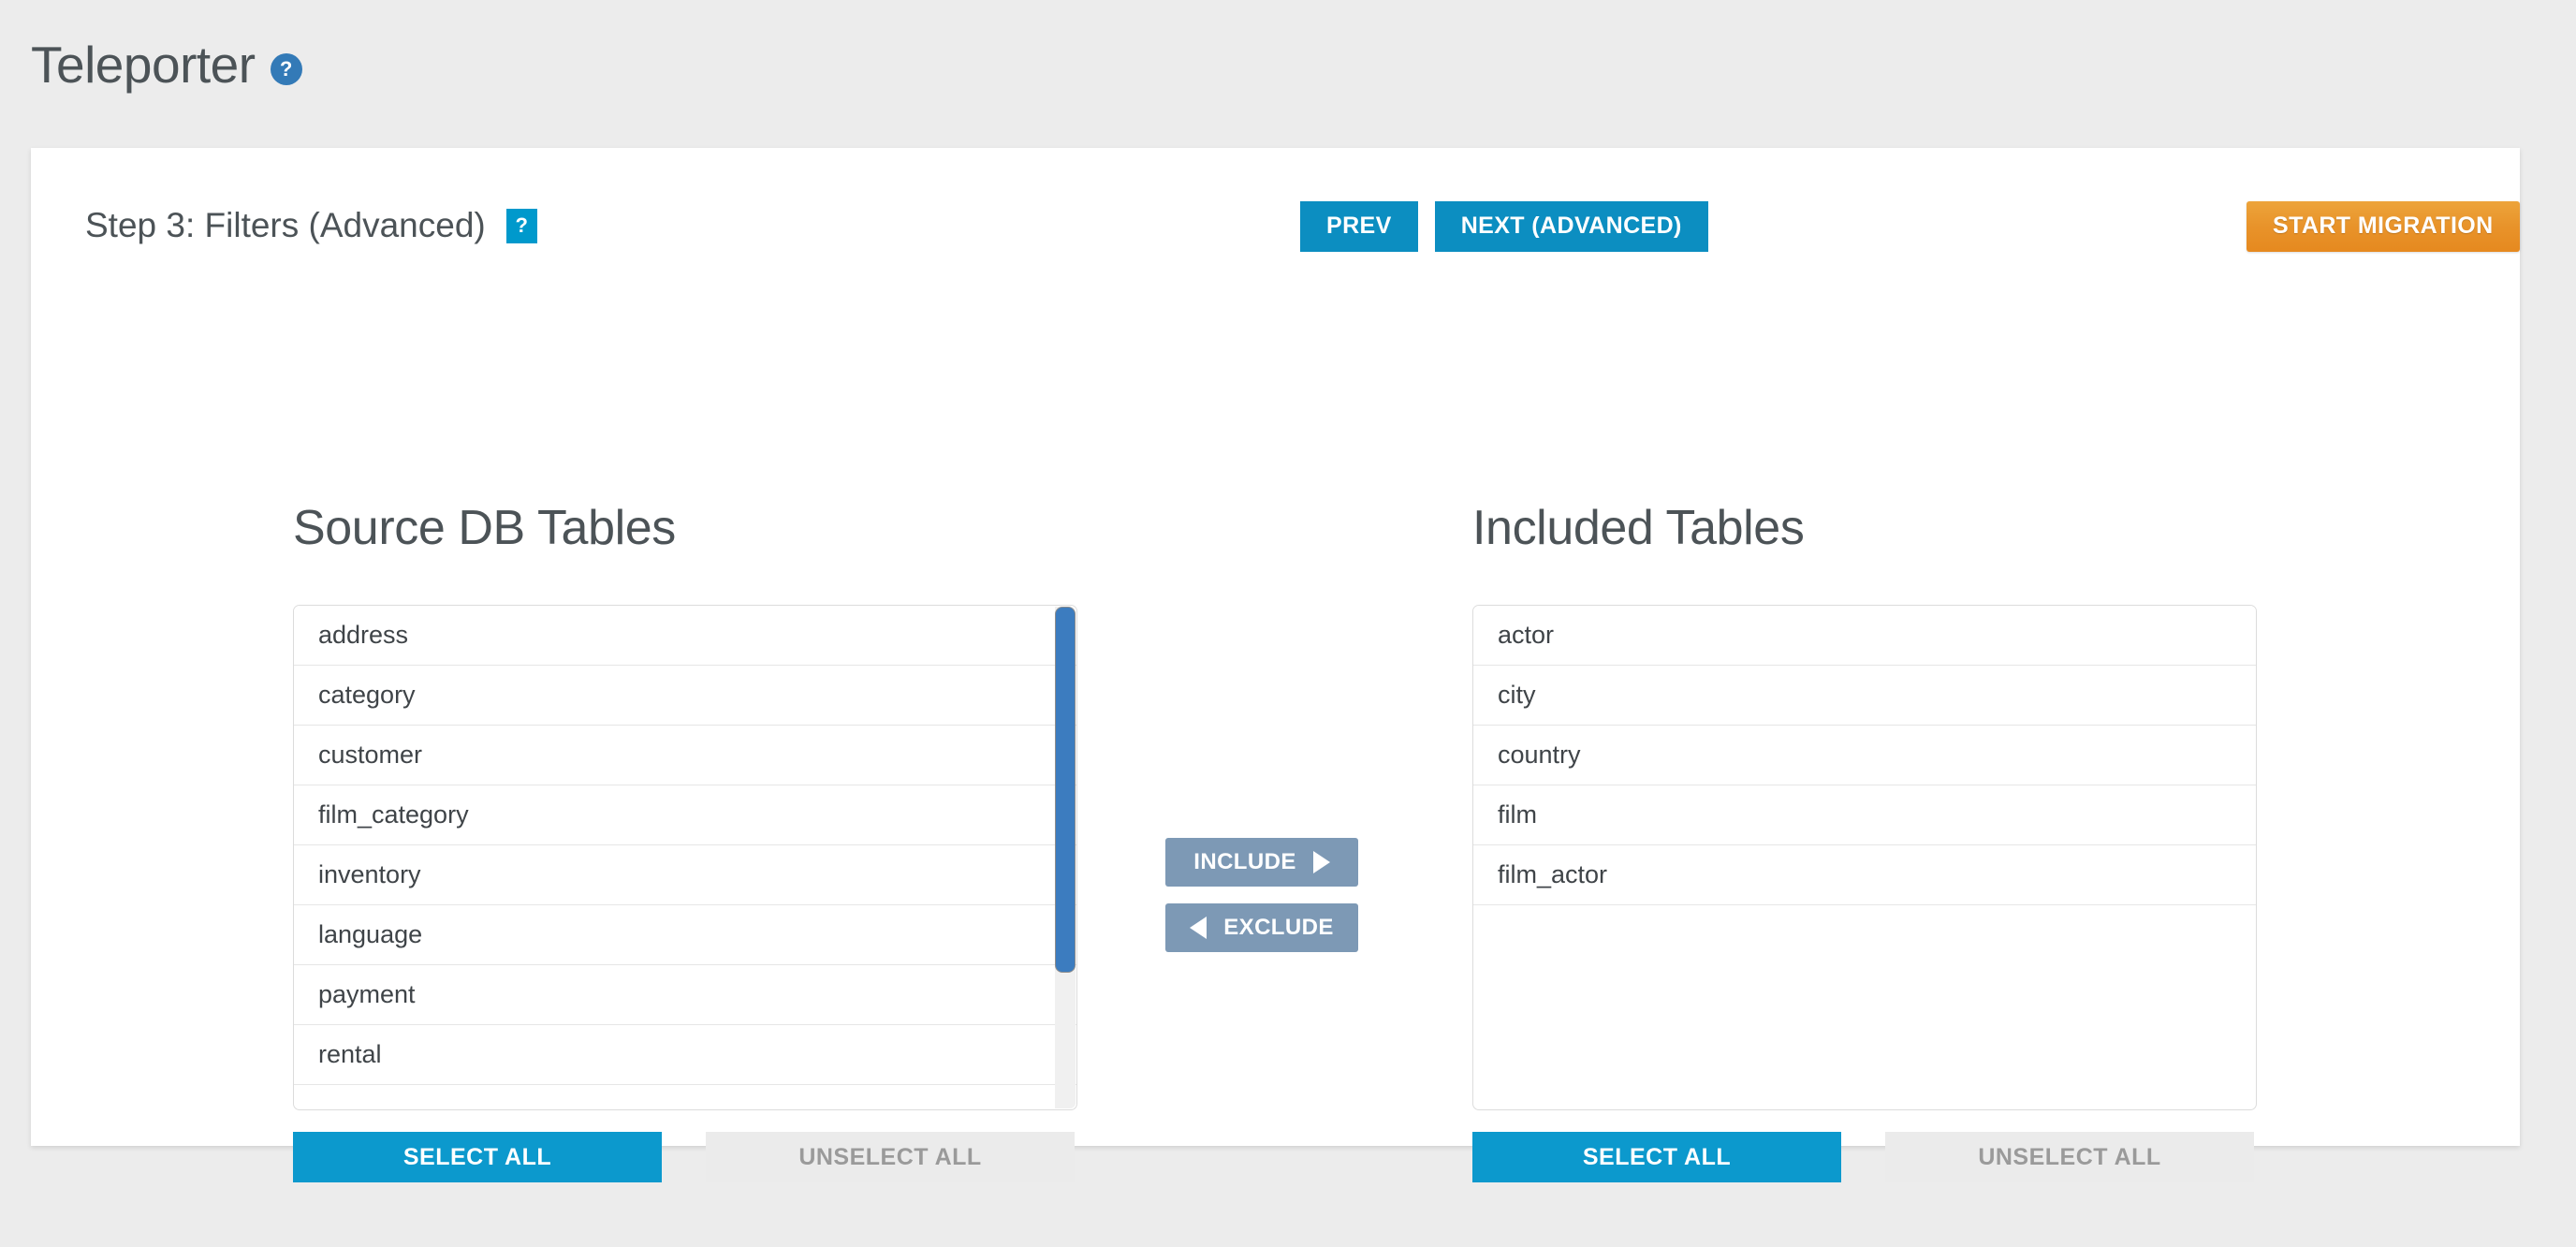 The width and height of the screenshot is (2576, 1247). Describe the element at coordinates (1244, 861) in the screenshot. I see `include-label: INCLUDE` at that location.